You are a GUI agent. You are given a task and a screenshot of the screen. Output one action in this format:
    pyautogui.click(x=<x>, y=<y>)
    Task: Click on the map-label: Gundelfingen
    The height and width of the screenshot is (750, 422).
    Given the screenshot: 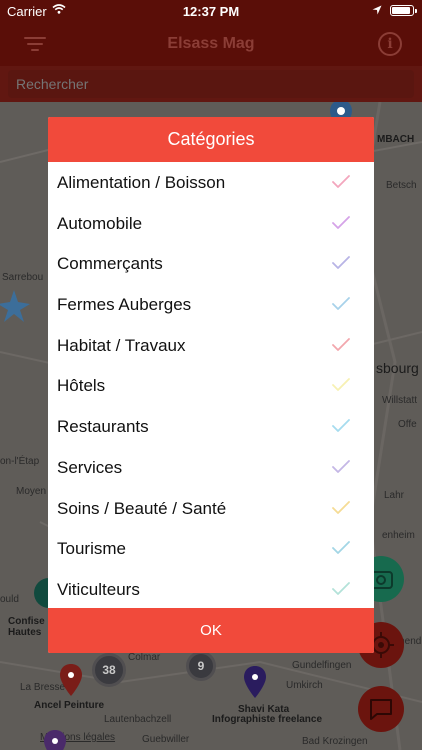 What is the action you would take?
    pyautogui.click(x=322, y=665)
    